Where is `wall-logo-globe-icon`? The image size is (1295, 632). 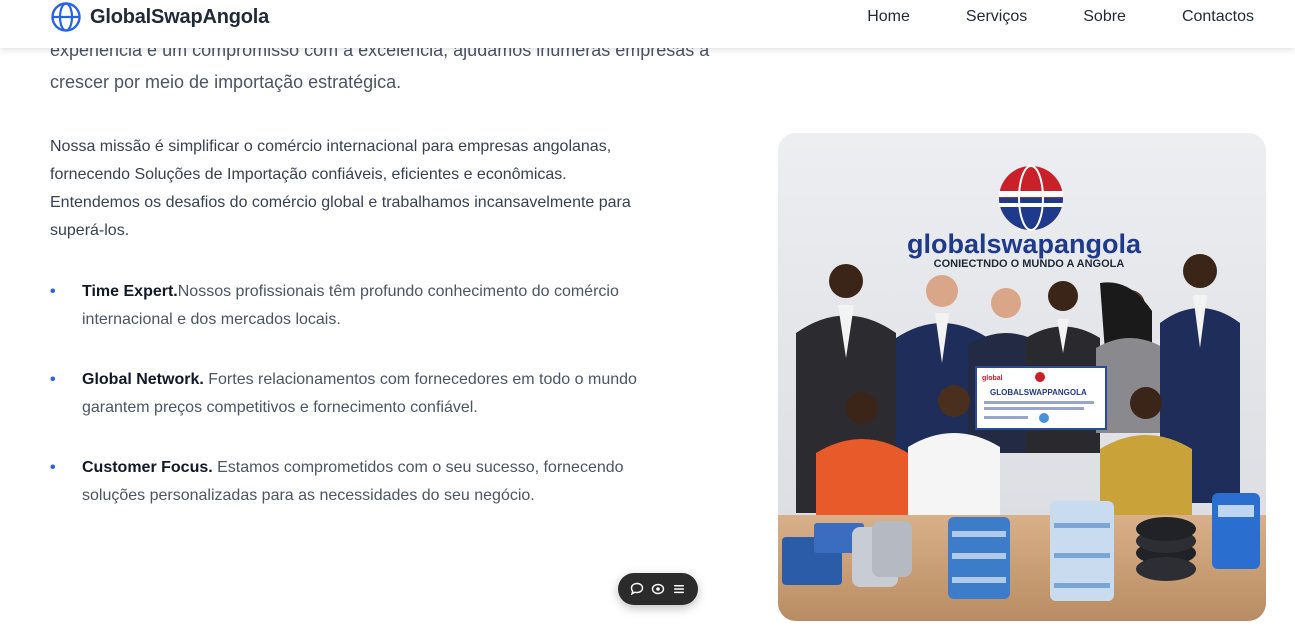 wall-logo-globe-icon is located at coordinates (1031, 198).